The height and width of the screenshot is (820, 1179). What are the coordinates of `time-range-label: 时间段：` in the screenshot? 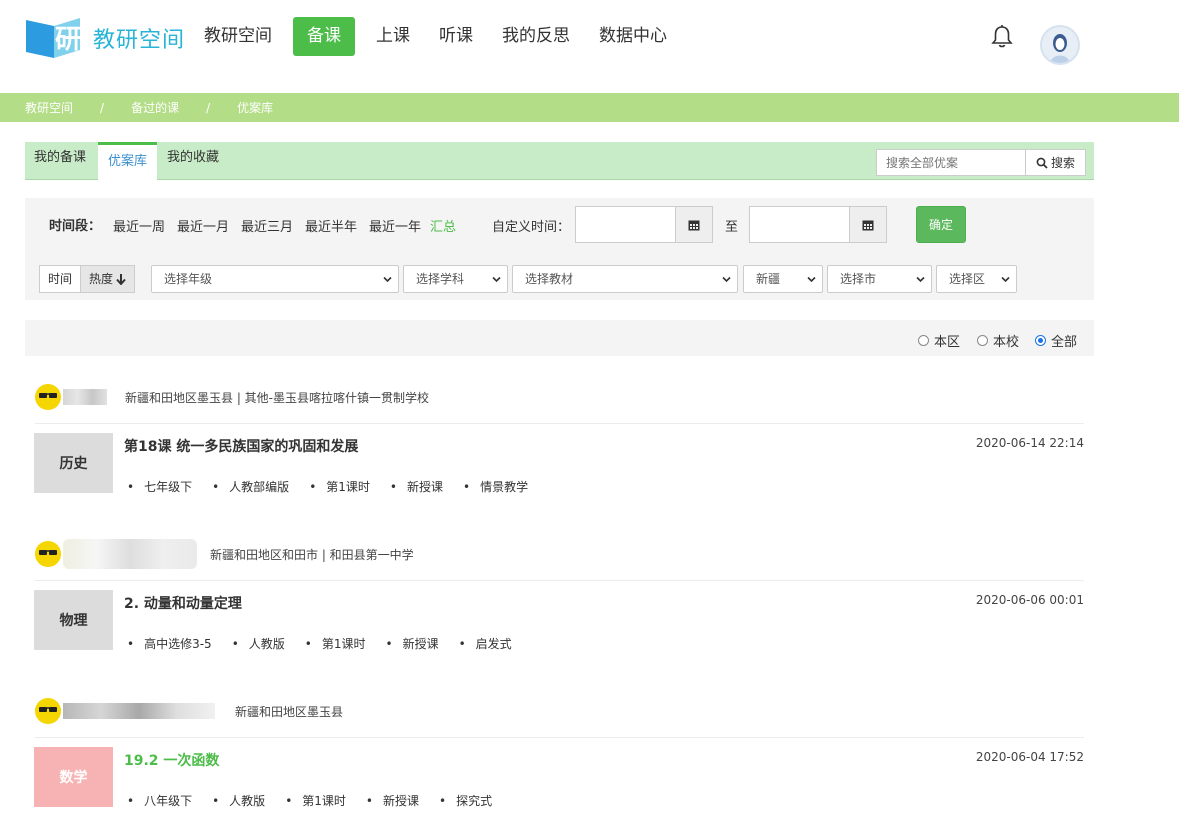 It's located at (75, 226).